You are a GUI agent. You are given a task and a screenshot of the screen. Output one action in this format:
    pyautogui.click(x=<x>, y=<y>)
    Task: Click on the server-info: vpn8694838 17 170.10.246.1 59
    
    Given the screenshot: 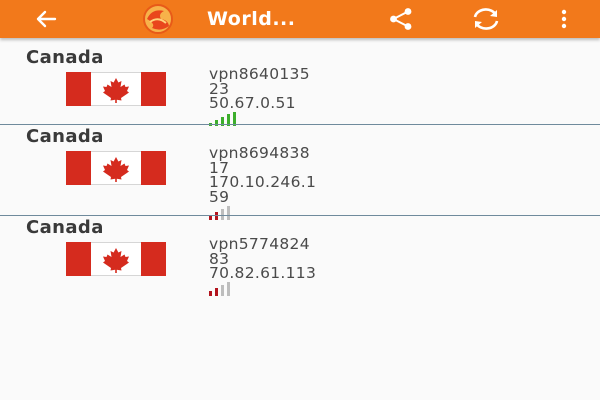 What is the action you would take?
    pyautogui.click(x=262, y=175)
    